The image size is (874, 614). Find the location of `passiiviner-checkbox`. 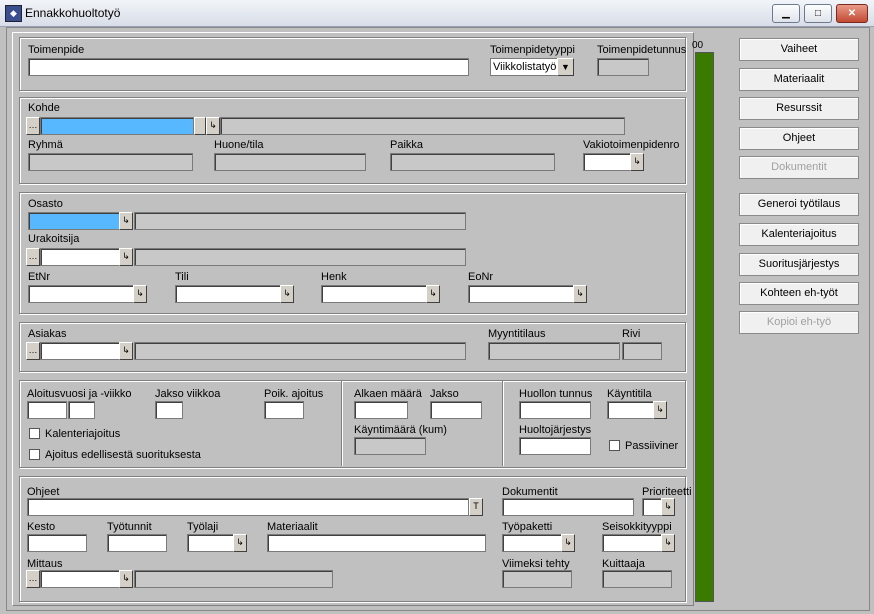

passiiviner-checkbox is located at coordinates (614, 445).